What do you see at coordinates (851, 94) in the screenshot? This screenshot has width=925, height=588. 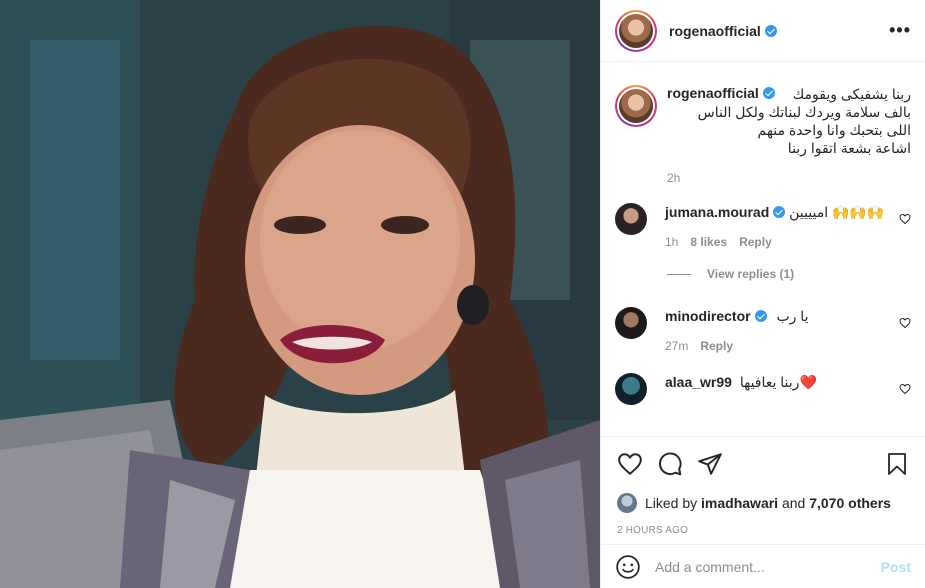 I see `caption-line: ربنا يشفيكى ويقومك` at bounding box center [851, 94].